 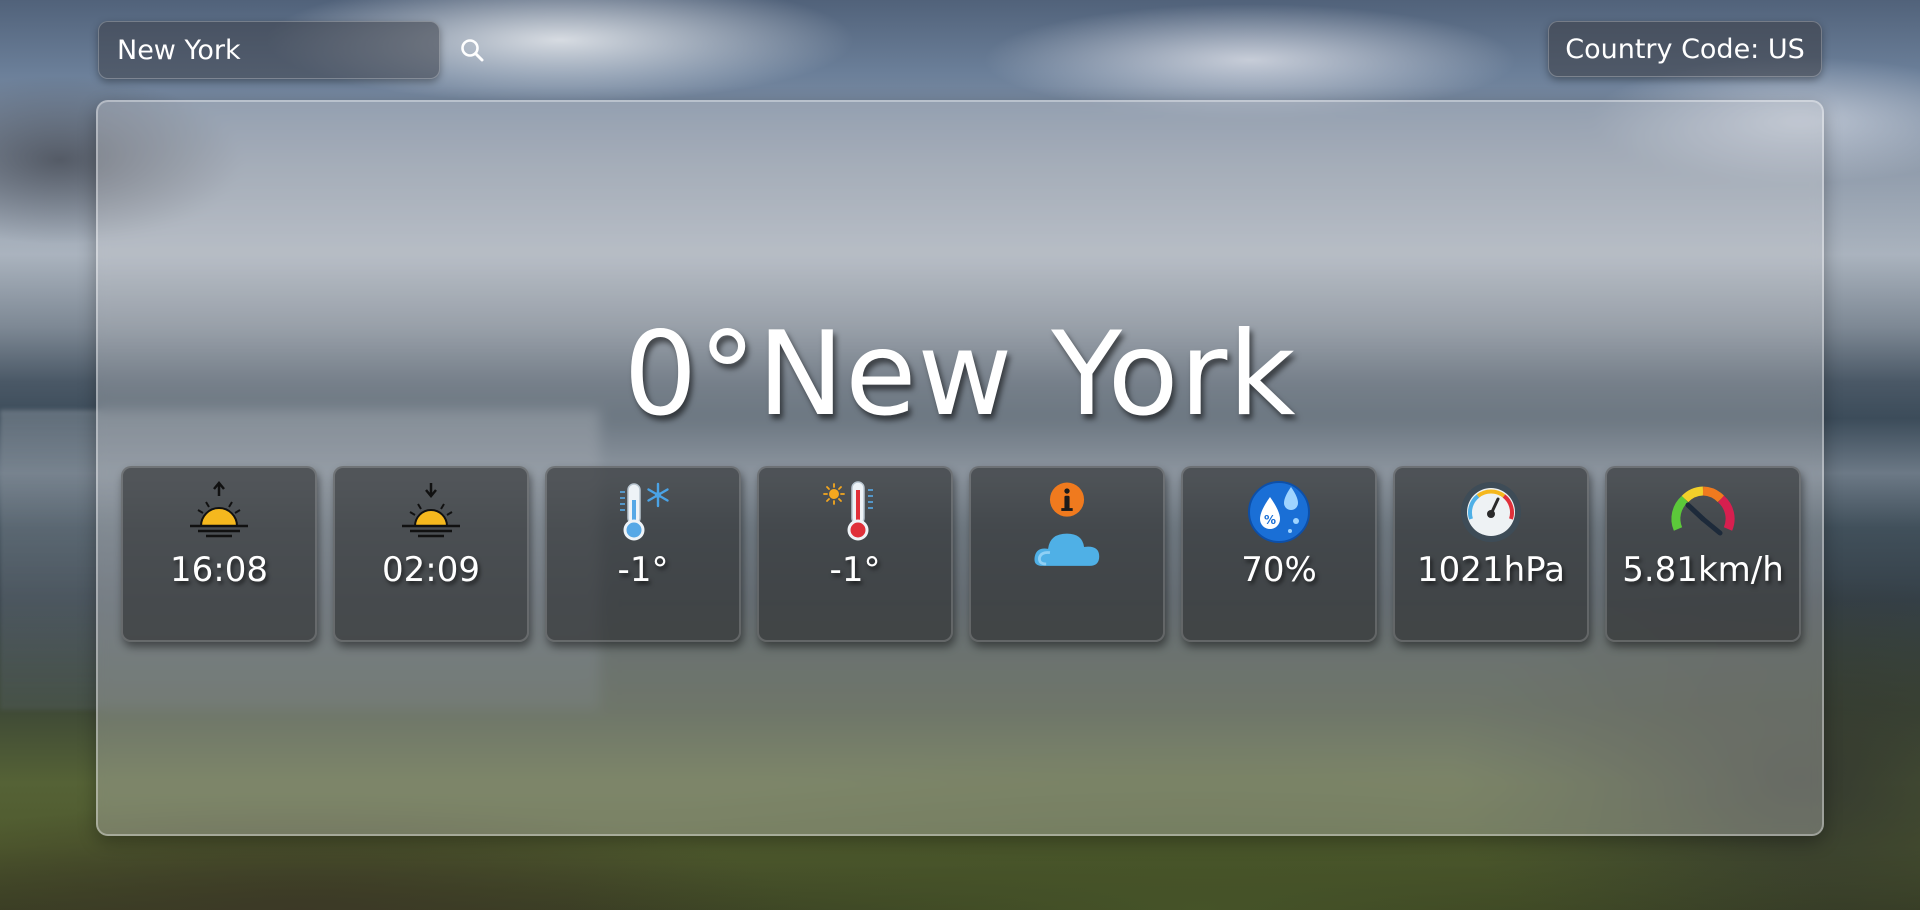 I want to click on max-temperature: -1°, so click(x=855, y=570).